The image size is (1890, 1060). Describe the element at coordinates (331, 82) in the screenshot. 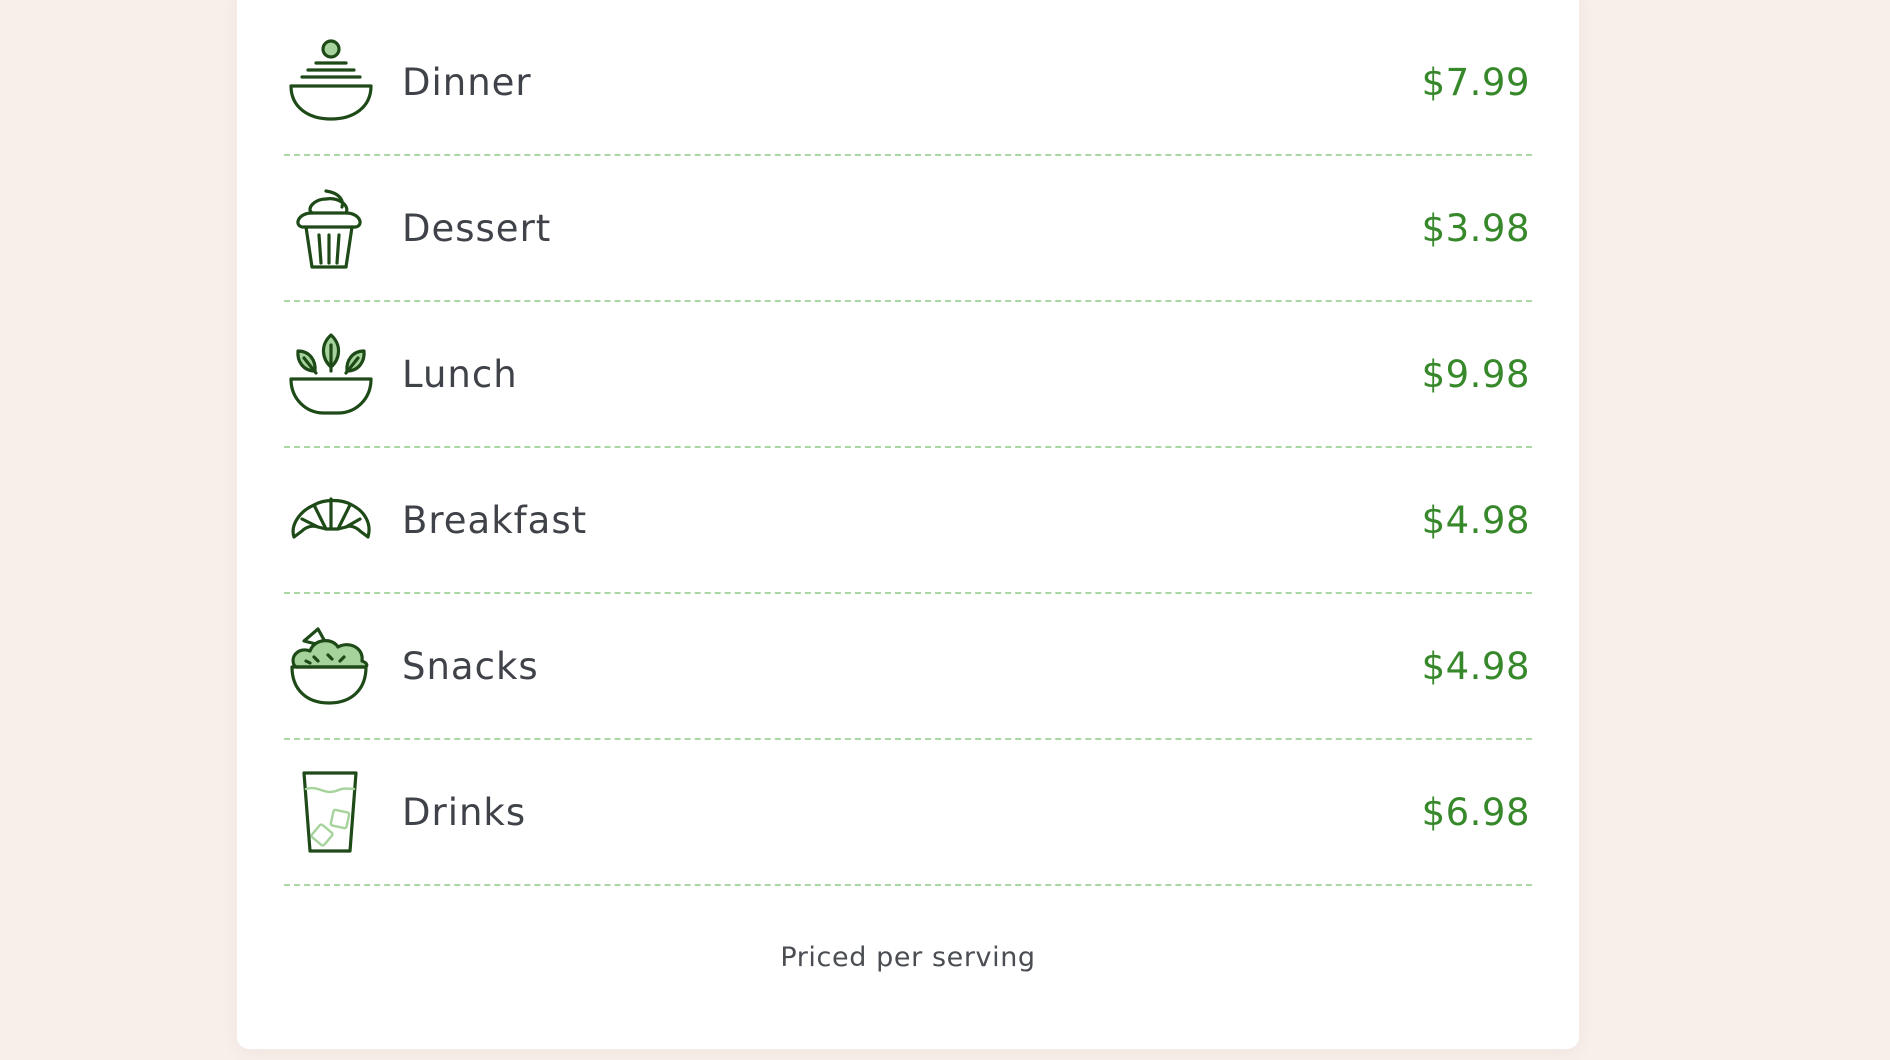

I see `noodle-bowl-icon` at that location.